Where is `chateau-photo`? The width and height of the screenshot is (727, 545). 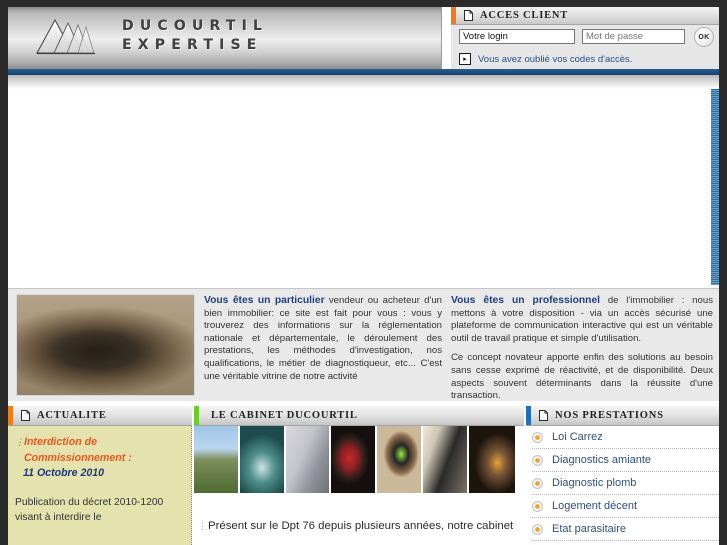 chateau-photo is located at coordinates (217, 459).